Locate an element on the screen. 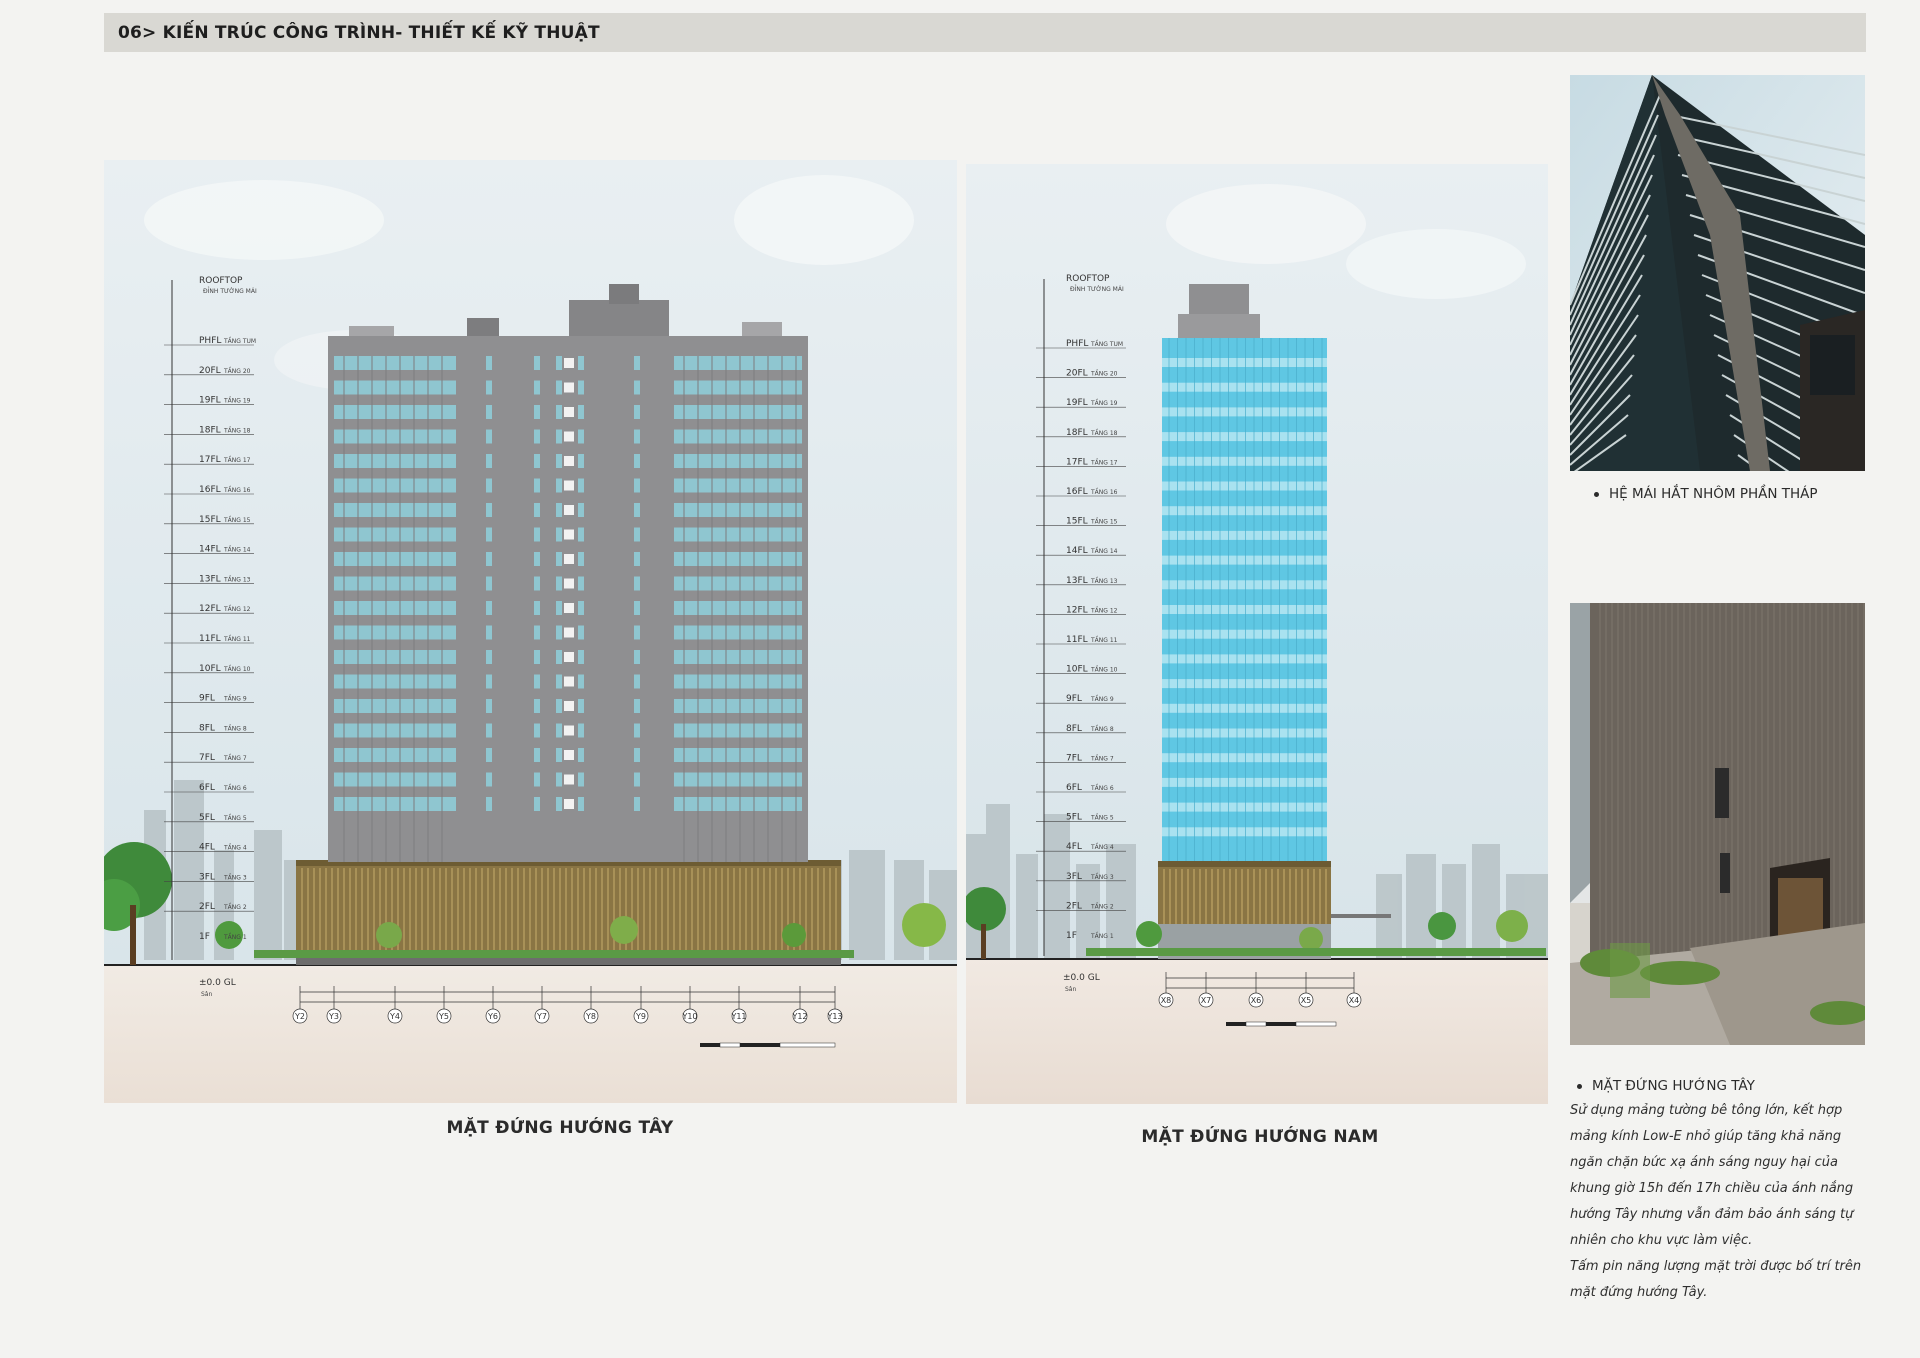  south-gl-sub: Sân is located at coordinates (1070, 989).